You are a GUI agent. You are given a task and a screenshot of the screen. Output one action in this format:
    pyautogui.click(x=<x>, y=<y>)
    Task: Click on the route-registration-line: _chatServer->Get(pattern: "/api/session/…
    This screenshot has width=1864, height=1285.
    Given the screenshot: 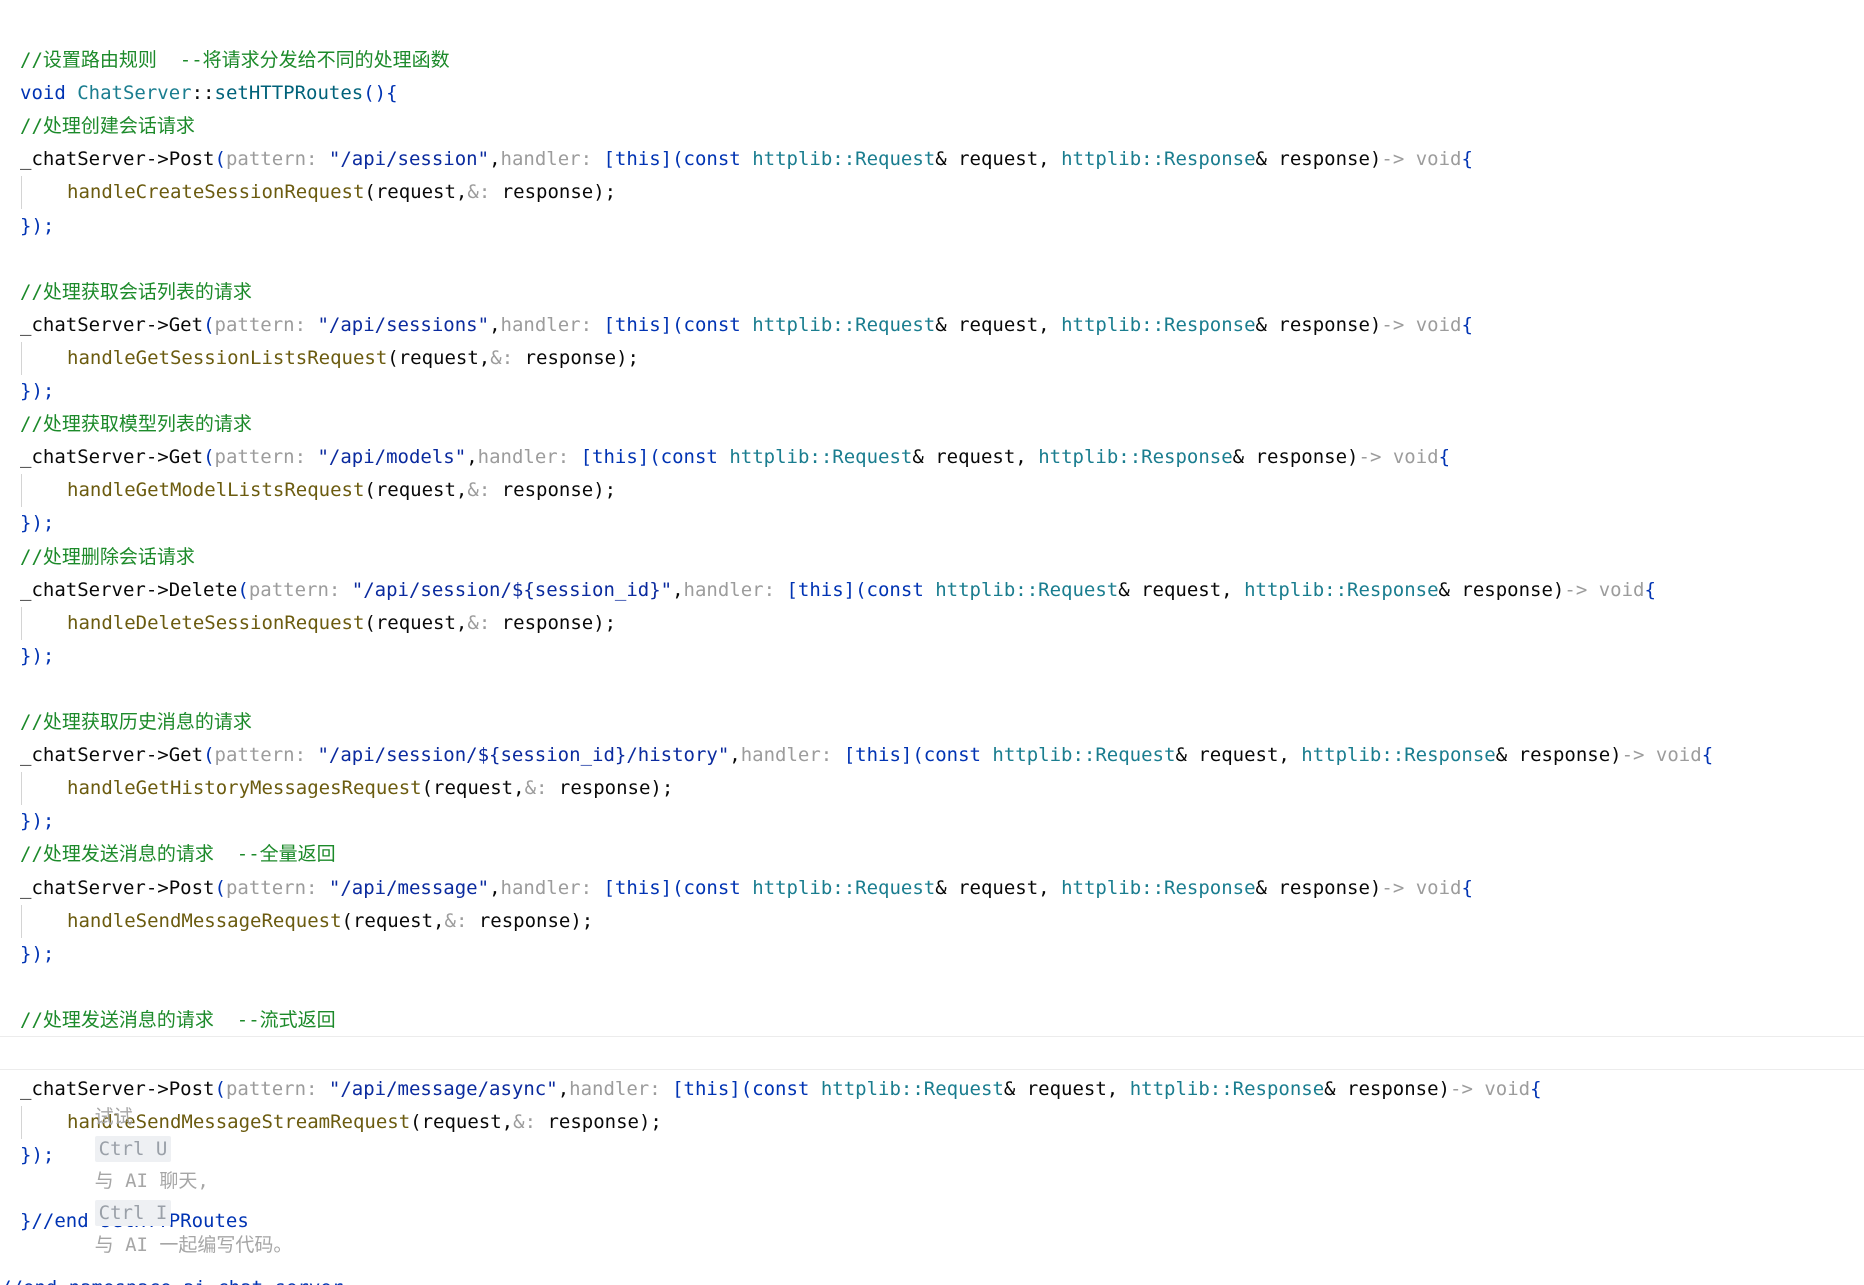 What is the action you would take?
    pyautogui.click(x=866, y=755)
    